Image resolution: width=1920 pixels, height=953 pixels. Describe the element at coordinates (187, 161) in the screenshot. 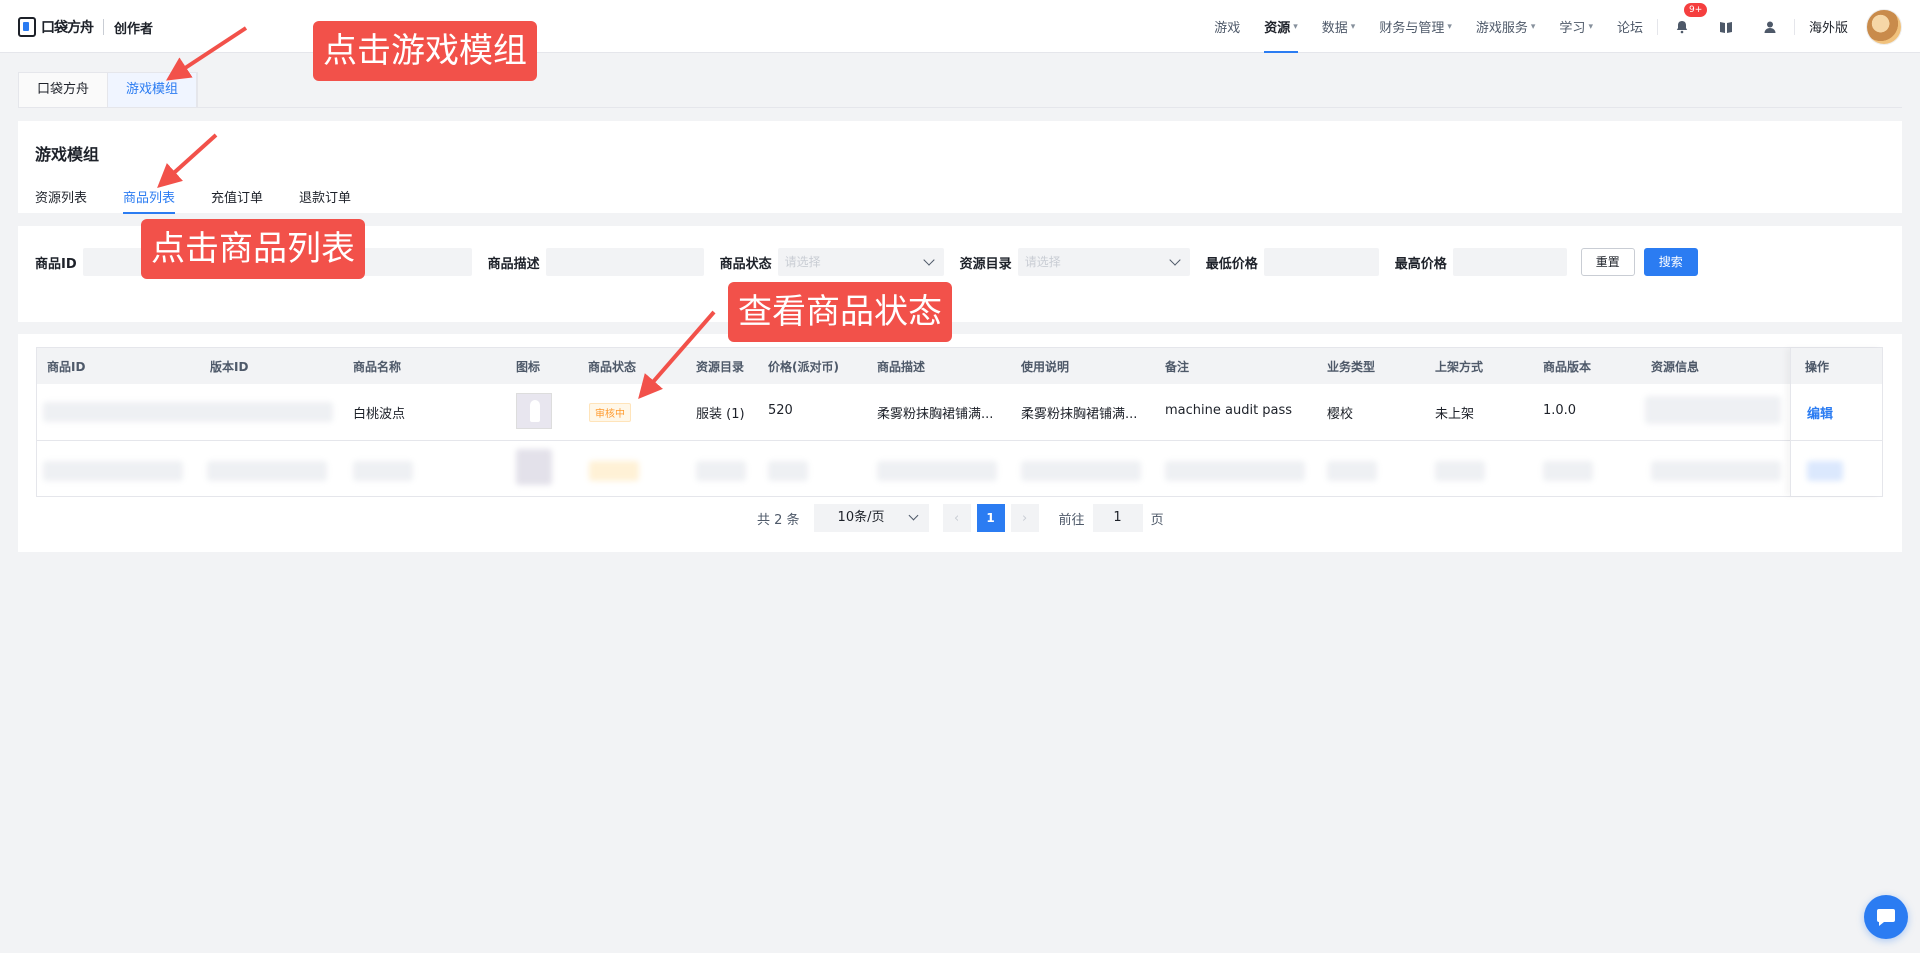

I see `arrow-to-product-list-tab` at that location.